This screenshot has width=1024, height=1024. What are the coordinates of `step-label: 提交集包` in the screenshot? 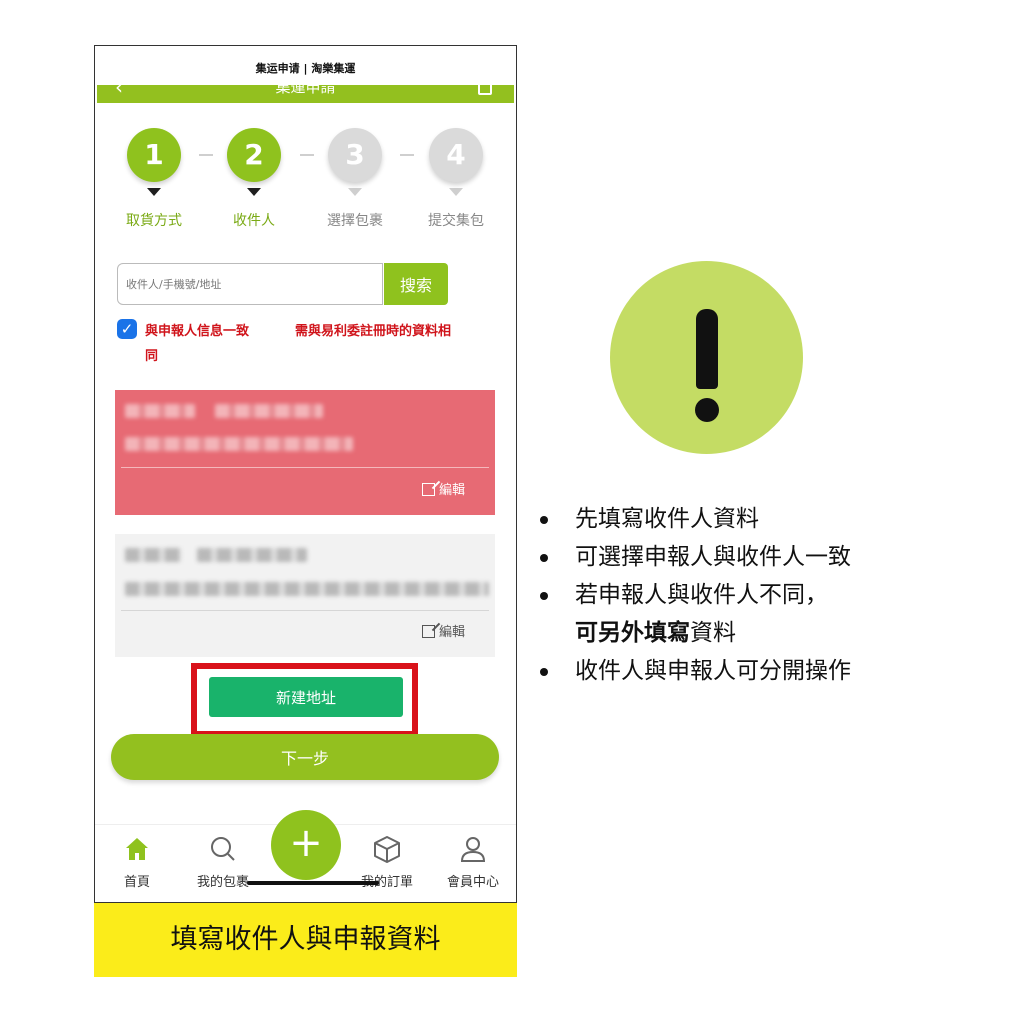 It's located at (456, 221).